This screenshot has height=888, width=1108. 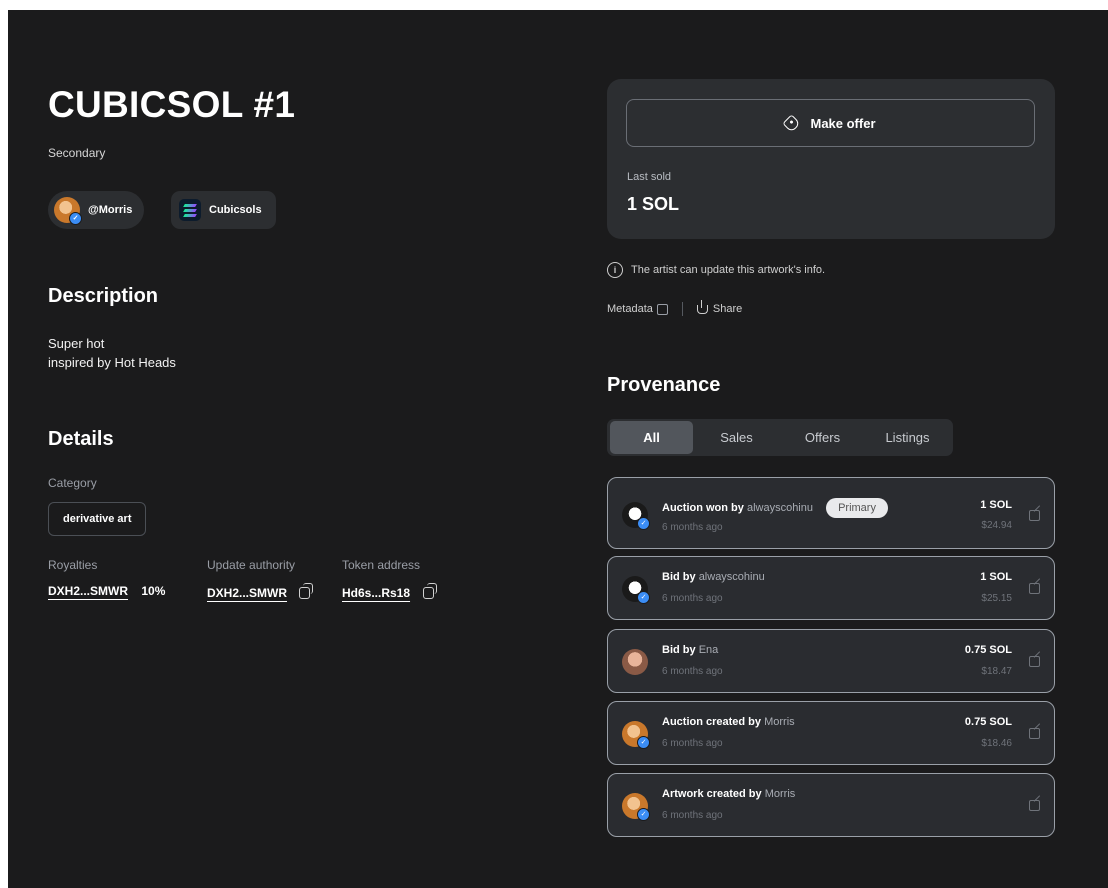 I want to click on last-sold-label: Last sold, so click(x=649, y=177).